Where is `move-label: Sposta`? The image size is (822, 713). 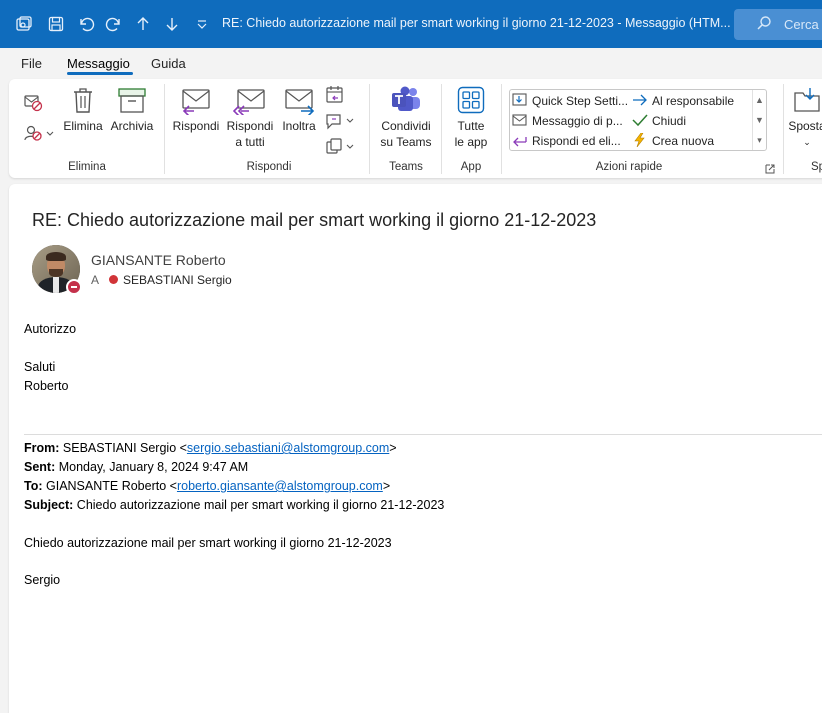
move-label: Sposta is located at coordinates (805, 126).